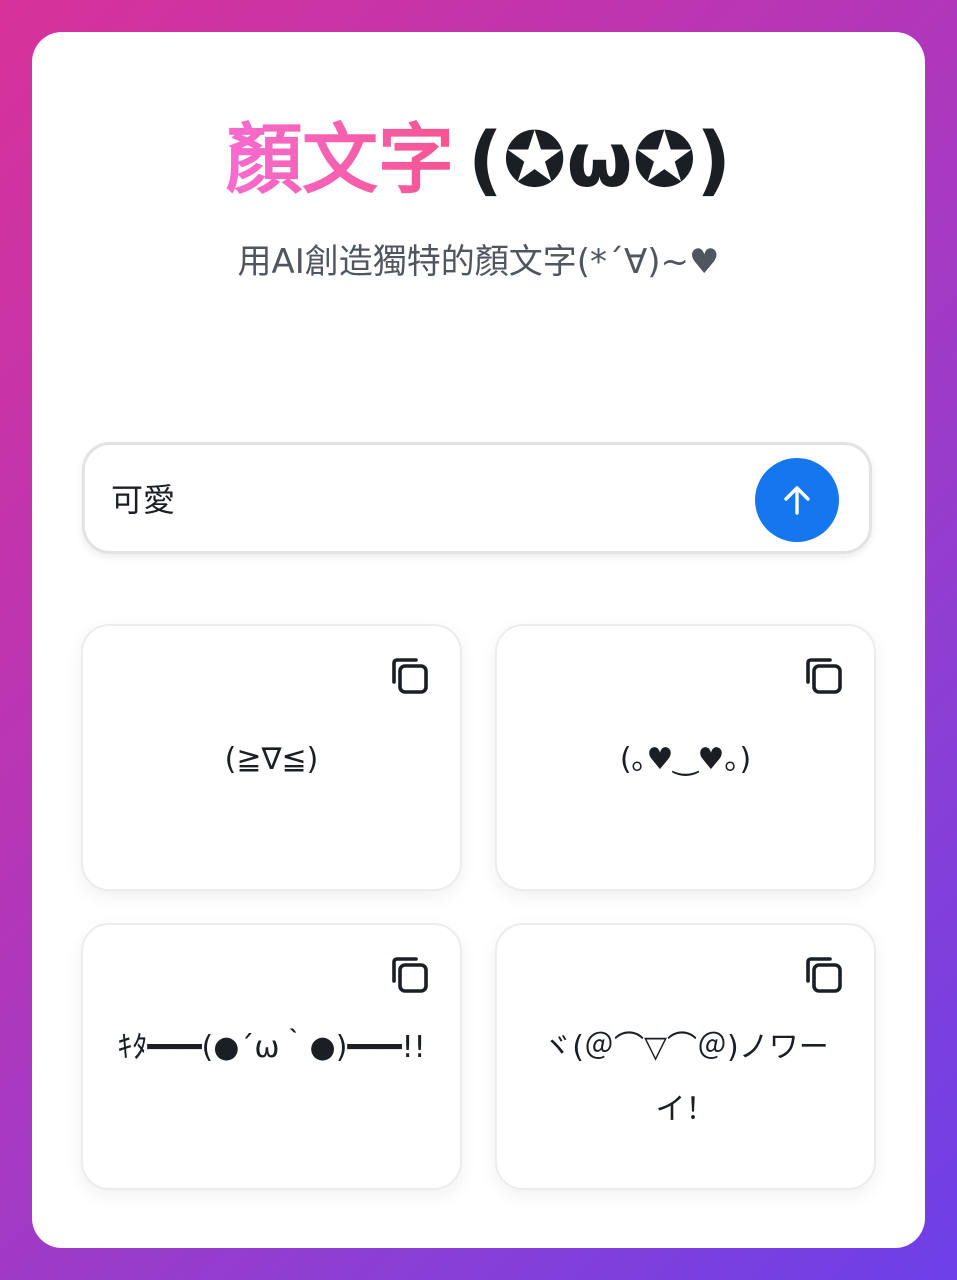  What do you see at coordinates (599, 159) in the screenshot?
I see `title-kaomoji: (✪ω✪)` at bounding box center [599, 159].